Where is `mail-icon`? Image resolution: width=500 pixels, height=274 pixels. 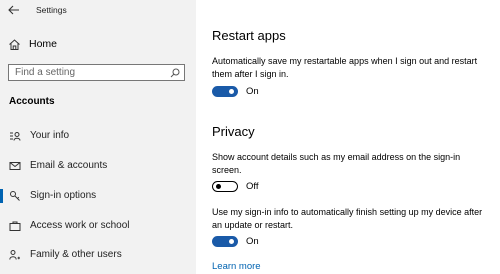
mail-icon is located at coordinates (15, 166).